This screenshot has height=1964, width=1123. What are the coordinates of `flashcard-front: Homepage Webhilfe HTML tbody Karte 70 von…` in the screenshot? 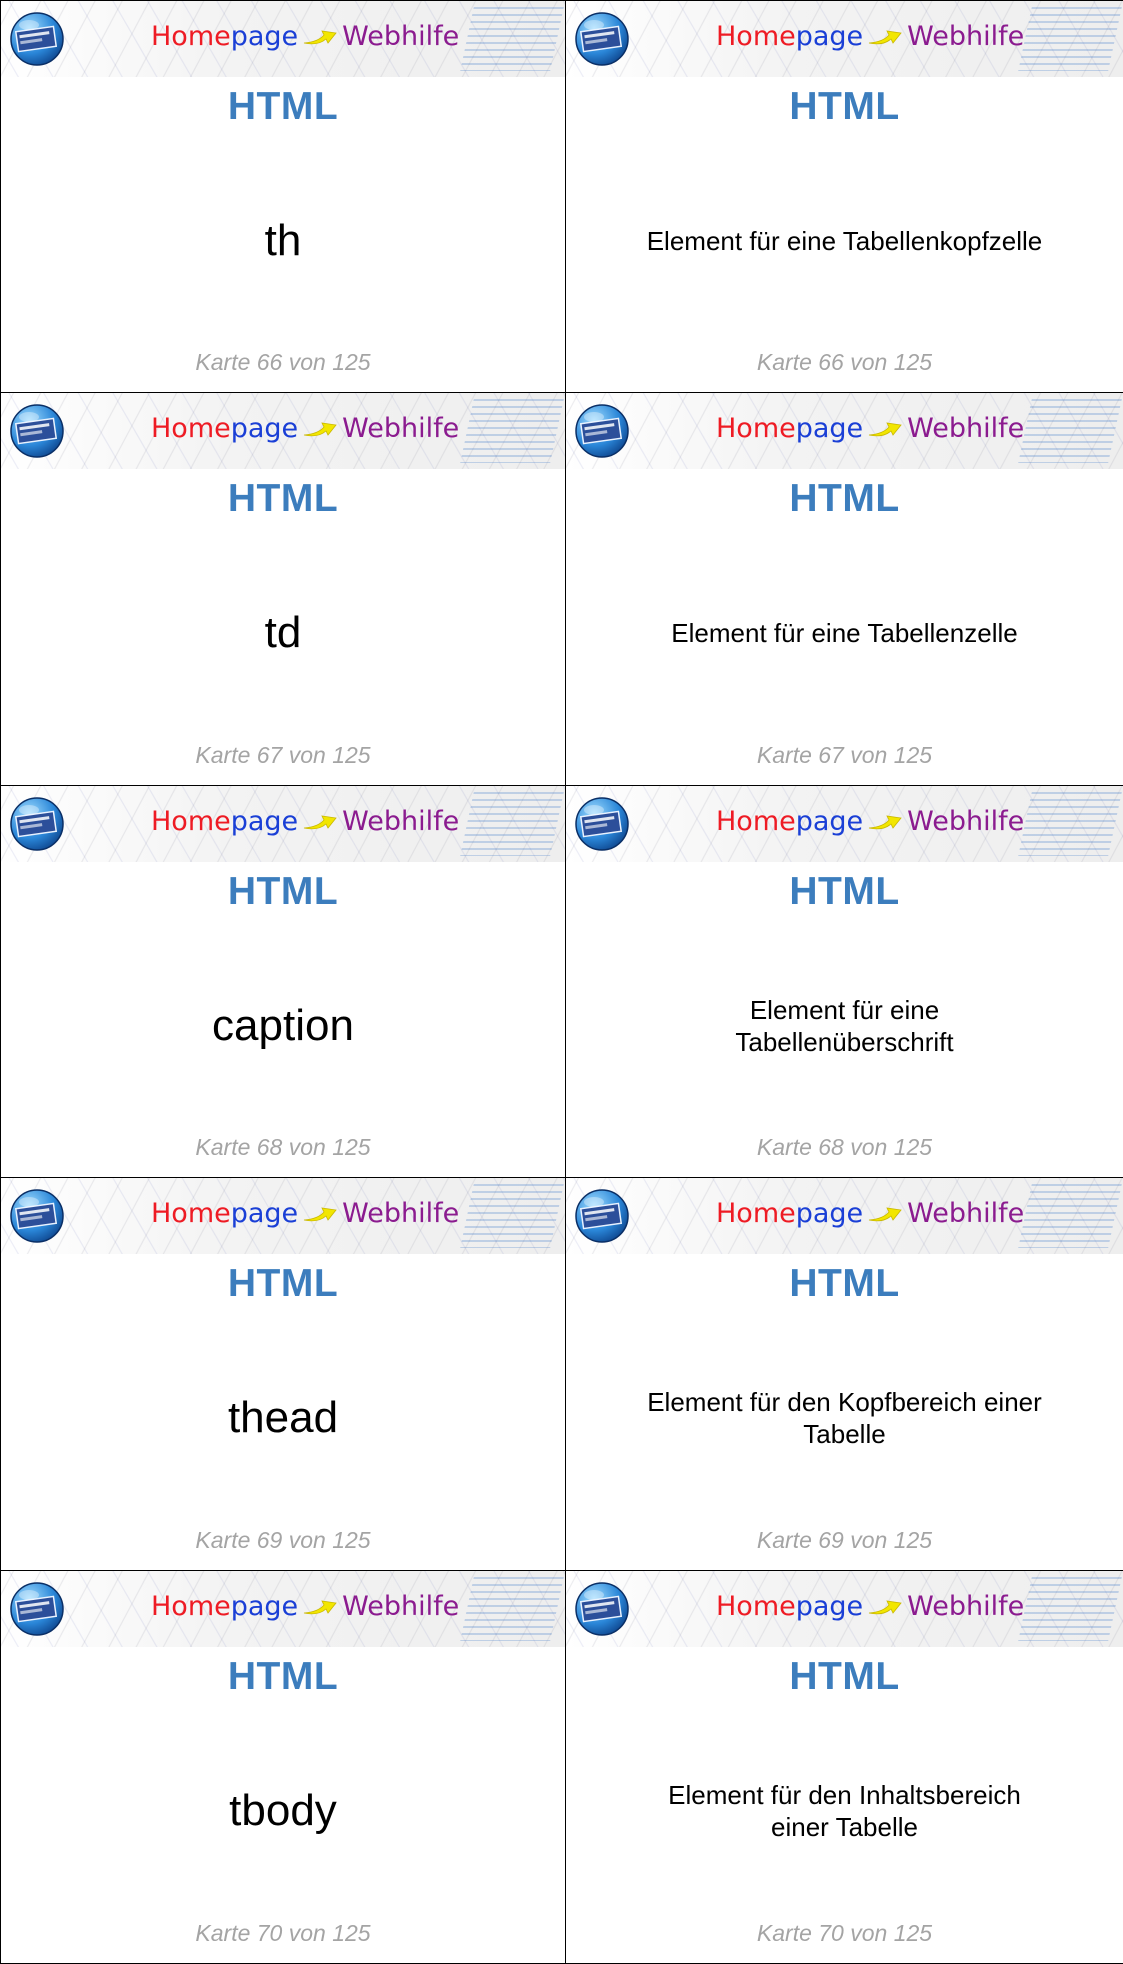 It's located at (283, 1767).